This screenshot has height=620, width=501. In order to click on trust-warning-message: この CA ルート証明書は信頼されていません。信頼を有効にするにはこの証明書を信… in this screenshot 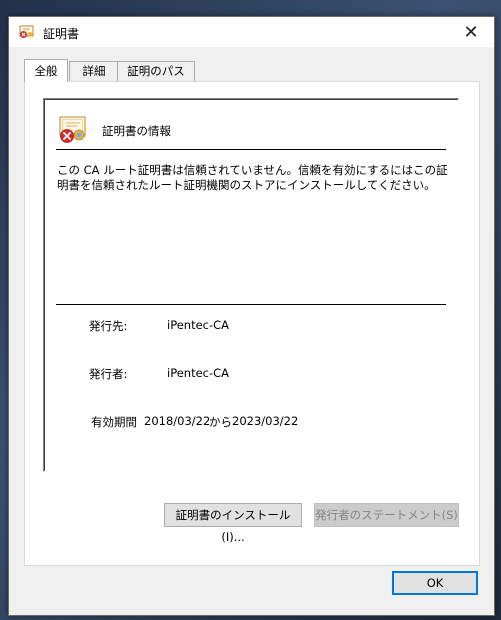, I will do `click(252, 177)`.